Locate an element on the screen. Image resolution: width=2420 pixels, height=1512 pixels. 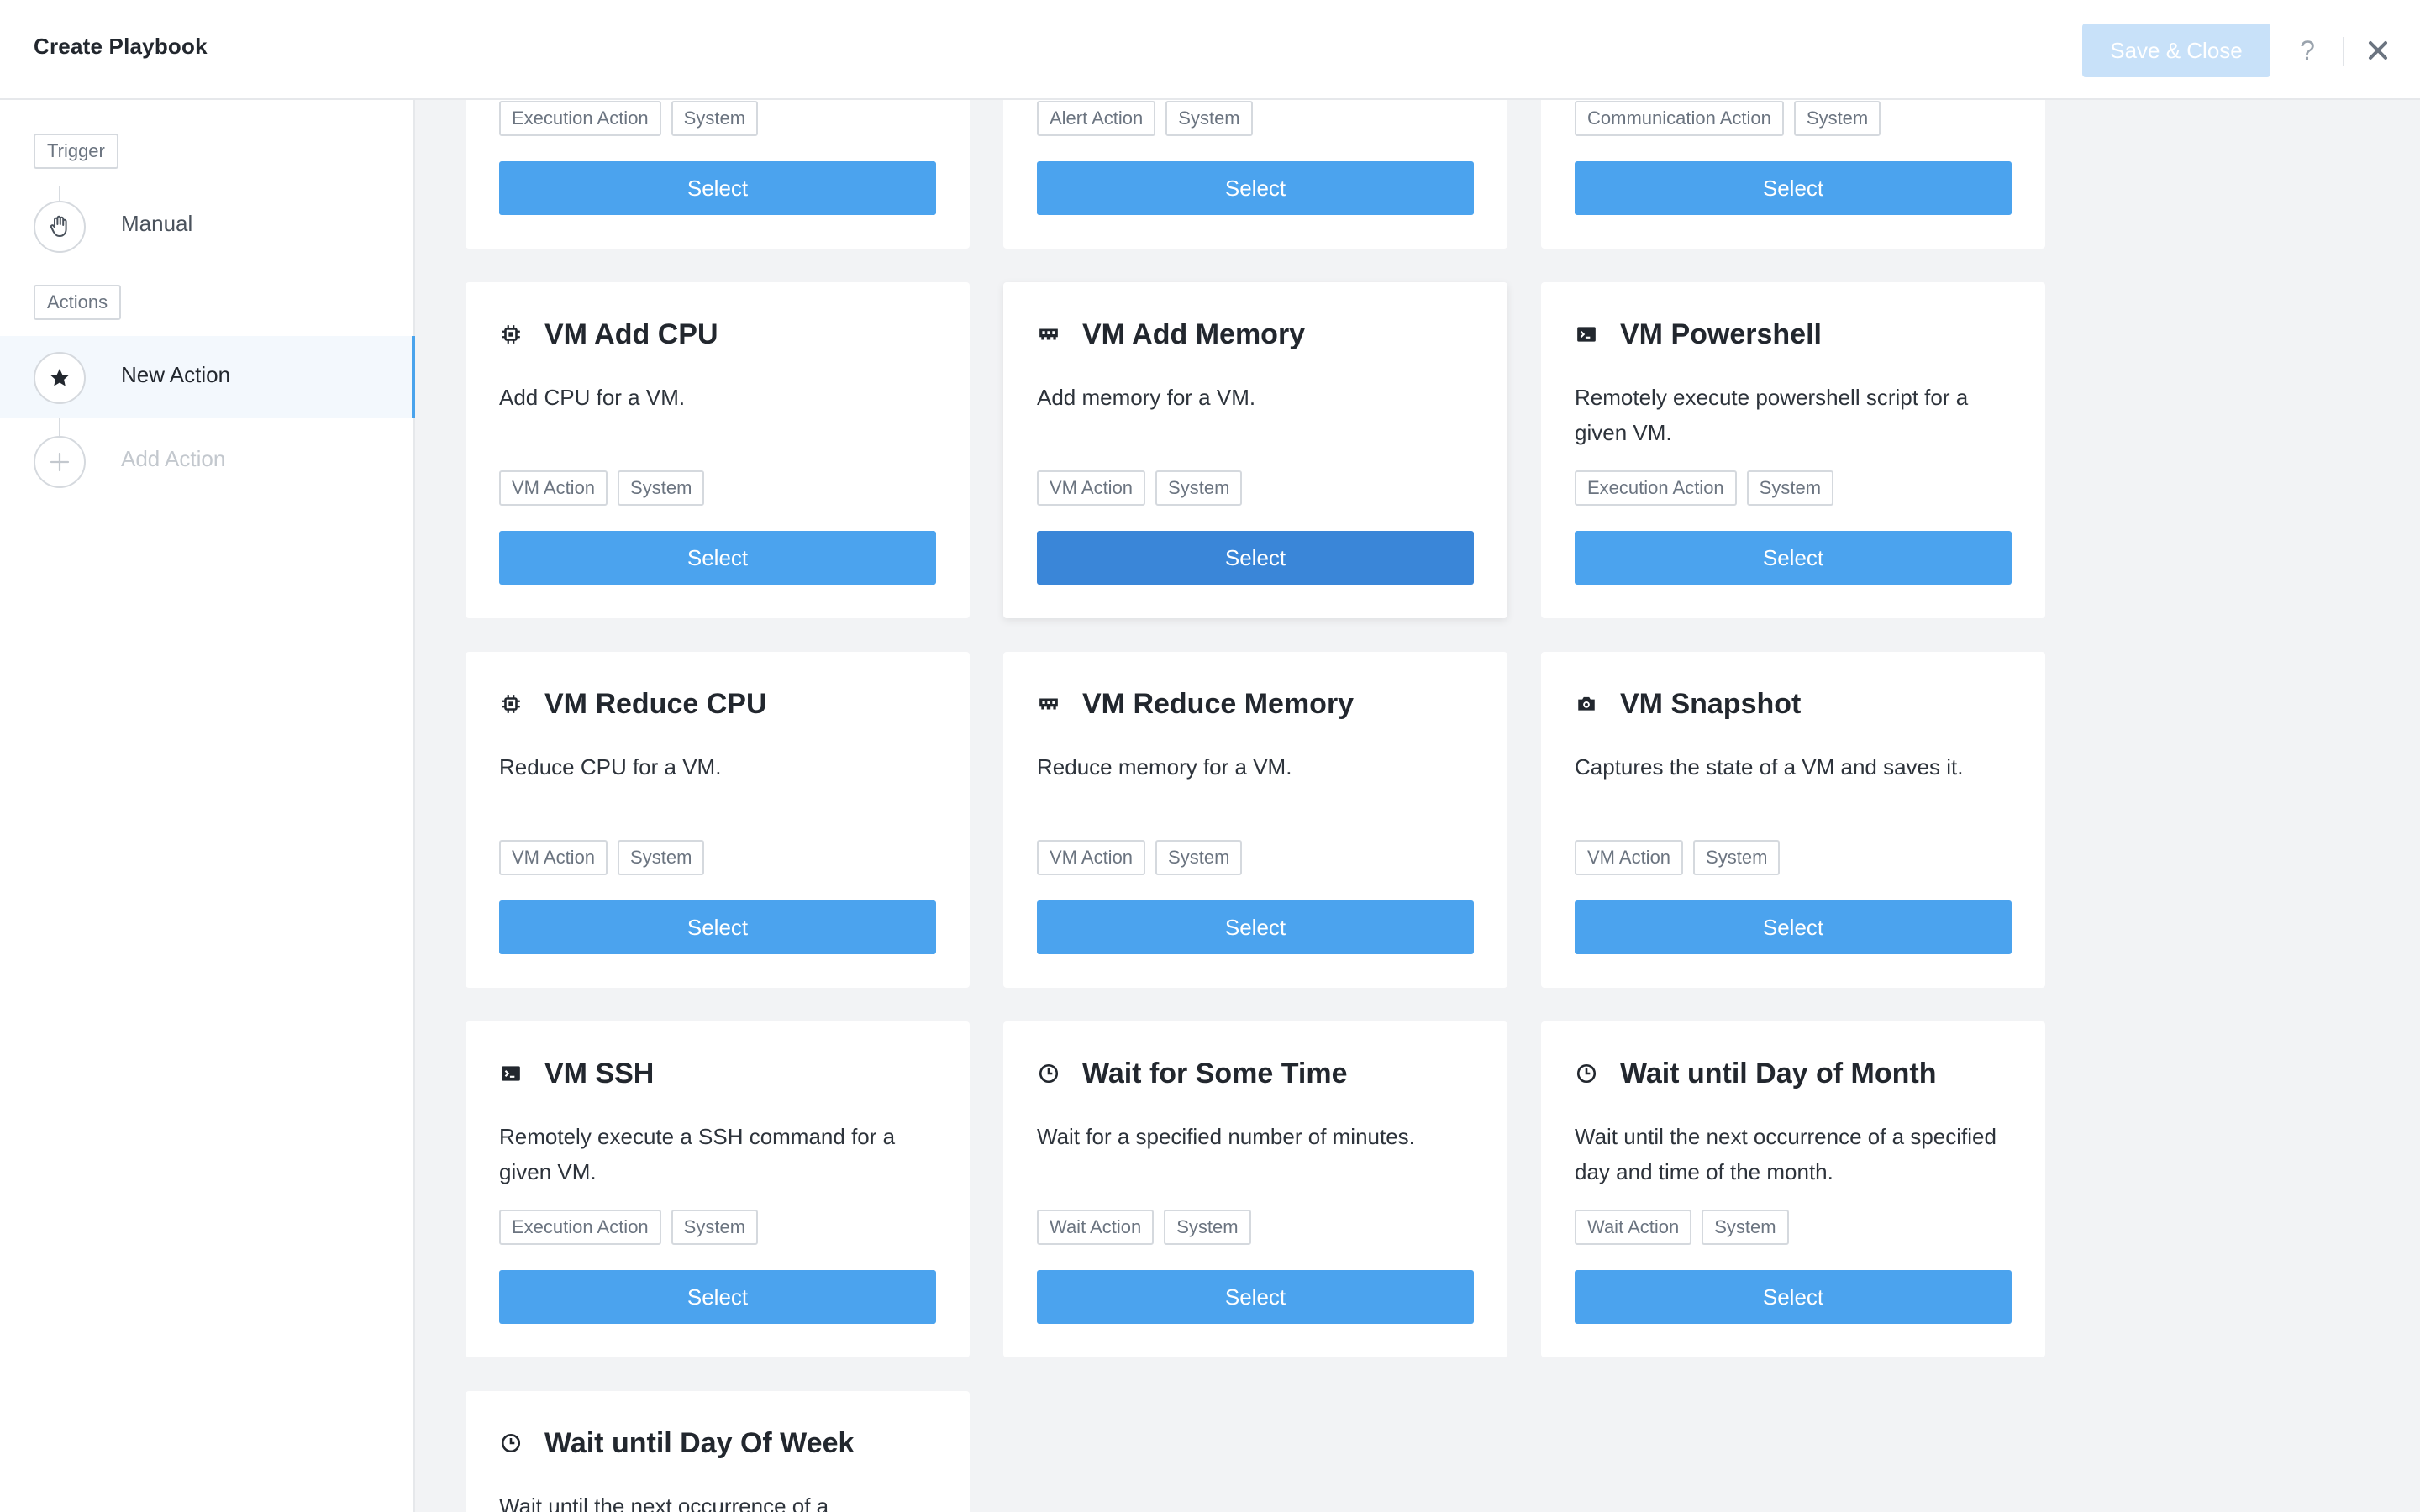
save-close-button: Save & Close is located at coordinates (2176, 50).